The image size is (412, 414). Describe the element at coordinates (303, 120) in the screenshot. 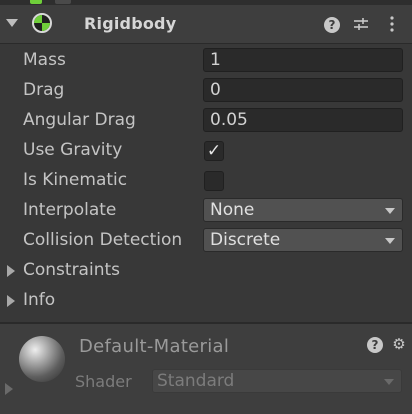

I see `angular-drag-field: 0.05` at that location.